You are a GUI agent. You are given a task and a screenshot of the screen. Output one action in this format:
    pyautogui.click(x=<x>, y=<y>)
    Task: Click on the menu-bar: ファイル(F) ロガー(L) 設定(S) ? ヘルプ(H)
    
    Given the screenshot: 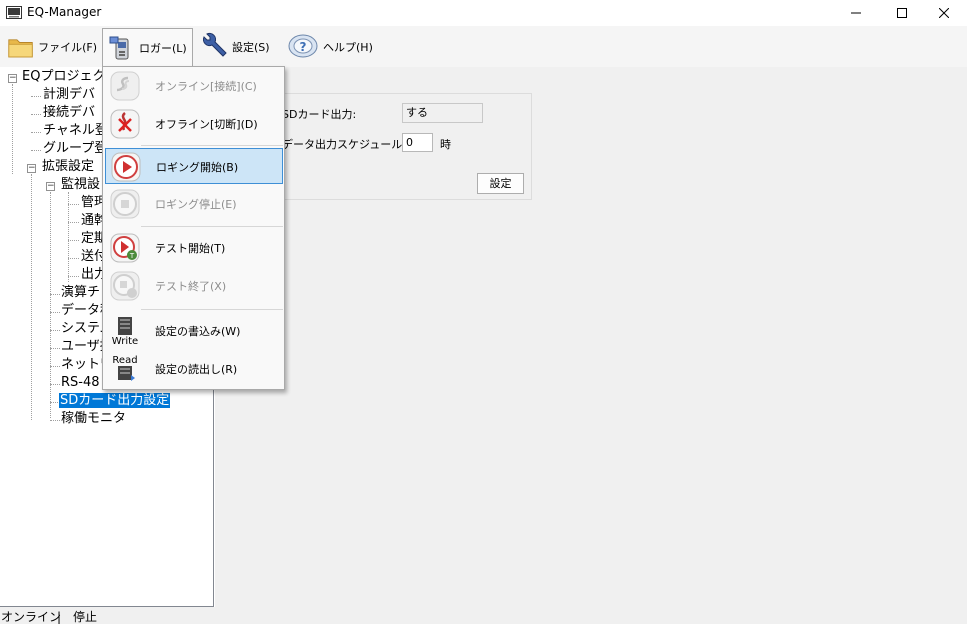 What is the action you would take?
    pyautogui.click(x=483, y=46)
    